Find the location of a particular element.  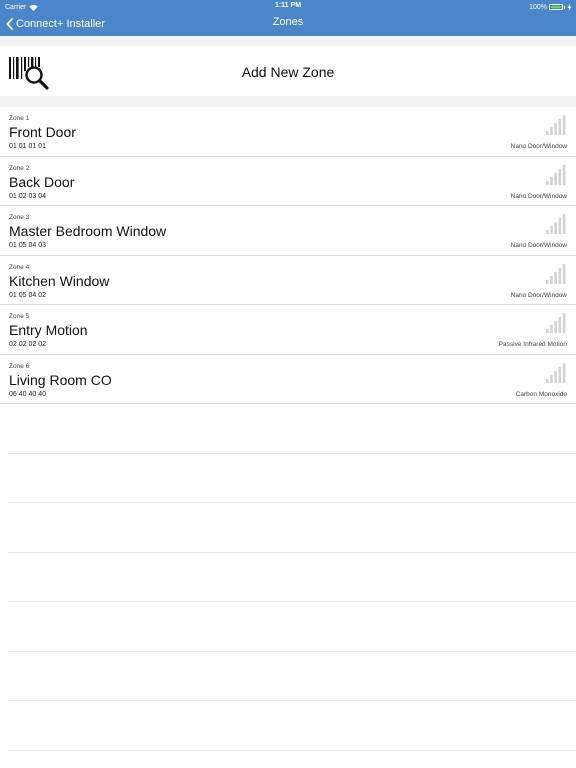

add-new-zone-button: Add New Zone is located at coordinates (288, 71).